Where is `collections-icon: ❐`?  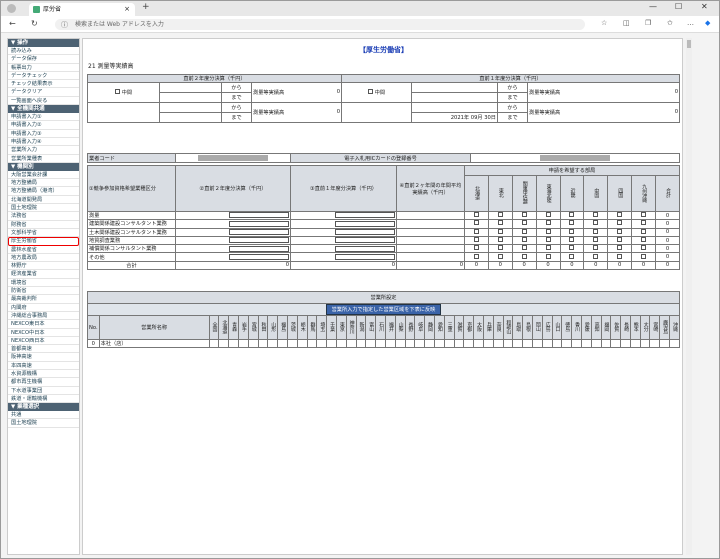
collections-icon: ❐ is located at coordinates (648, 23).